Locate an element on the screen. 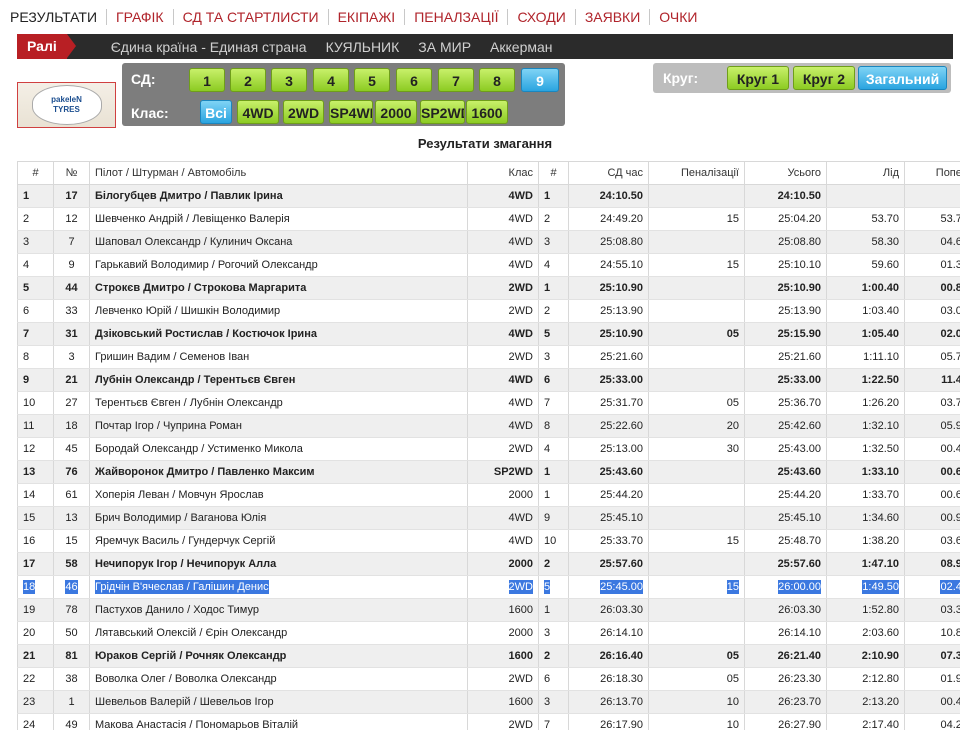 The height and width of the screenshot is (730, 960). cell-number: 45 is located at coordinates (71, 449).